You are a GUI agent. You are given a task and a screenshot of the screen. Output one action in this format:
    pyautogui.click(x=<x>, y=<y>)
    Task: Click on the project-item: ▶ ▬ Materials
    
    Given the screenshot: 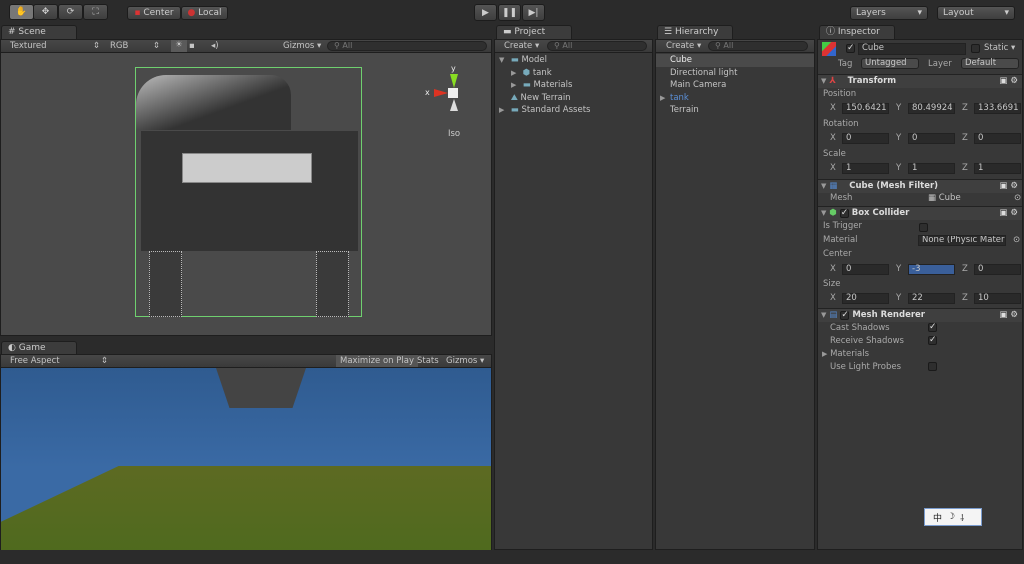 What is the action you would take?
    pyautogui.click(x=573, y=85)
    